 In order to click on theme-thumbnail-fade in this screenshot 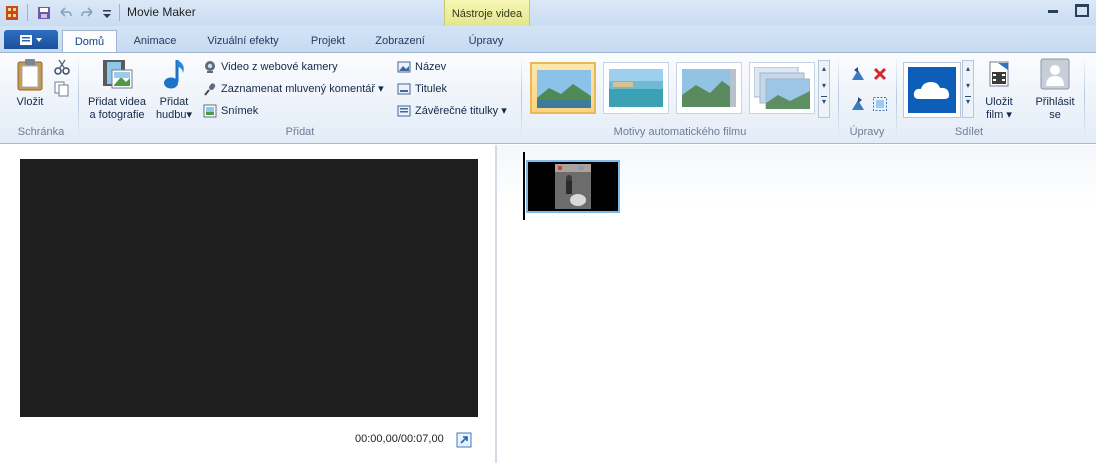, I will do `click(782, 88)`.